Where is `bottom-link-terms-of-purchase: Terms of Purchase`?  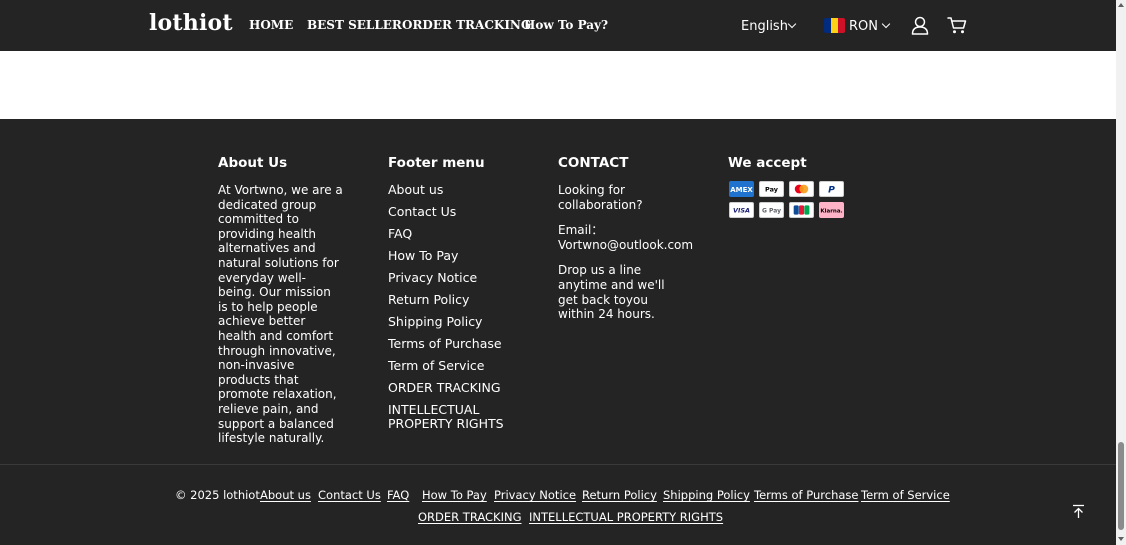
bottom-link-terms-of-purchase: Terms of Purchase is located at coordinates (806, 495).